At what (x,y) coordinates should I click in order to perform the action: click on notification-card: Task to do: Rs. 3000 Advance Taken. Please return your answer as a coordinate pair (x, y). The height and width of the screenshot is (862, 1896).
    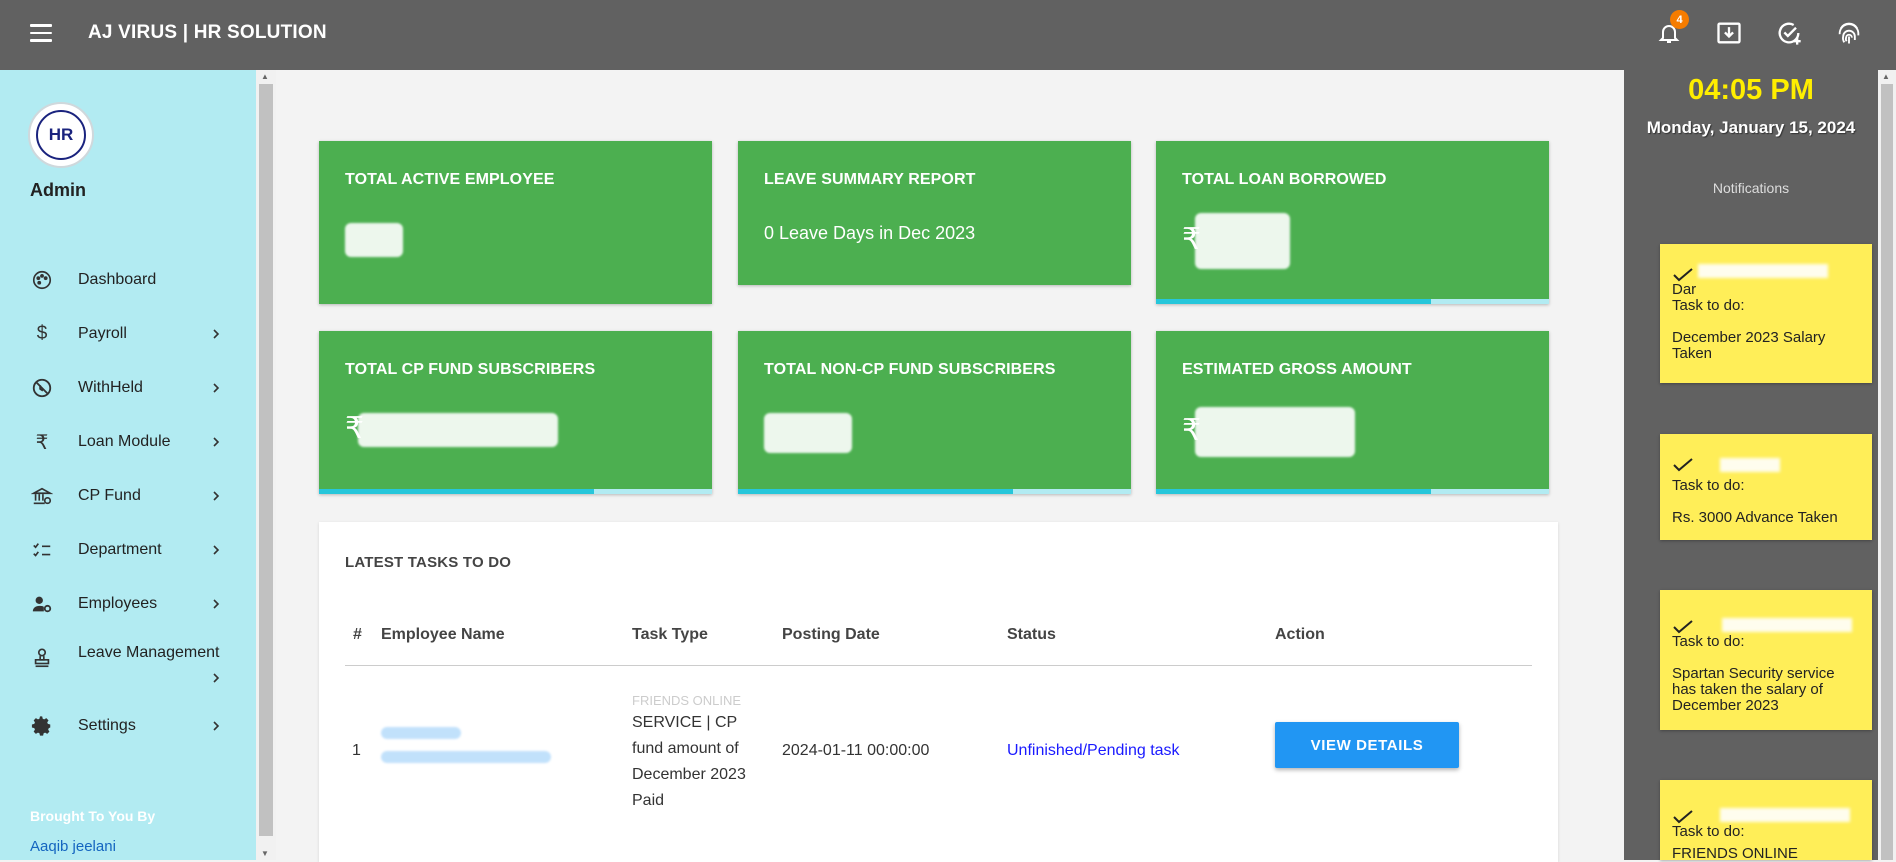
    Looking at the image, I should click on (1766, 487).